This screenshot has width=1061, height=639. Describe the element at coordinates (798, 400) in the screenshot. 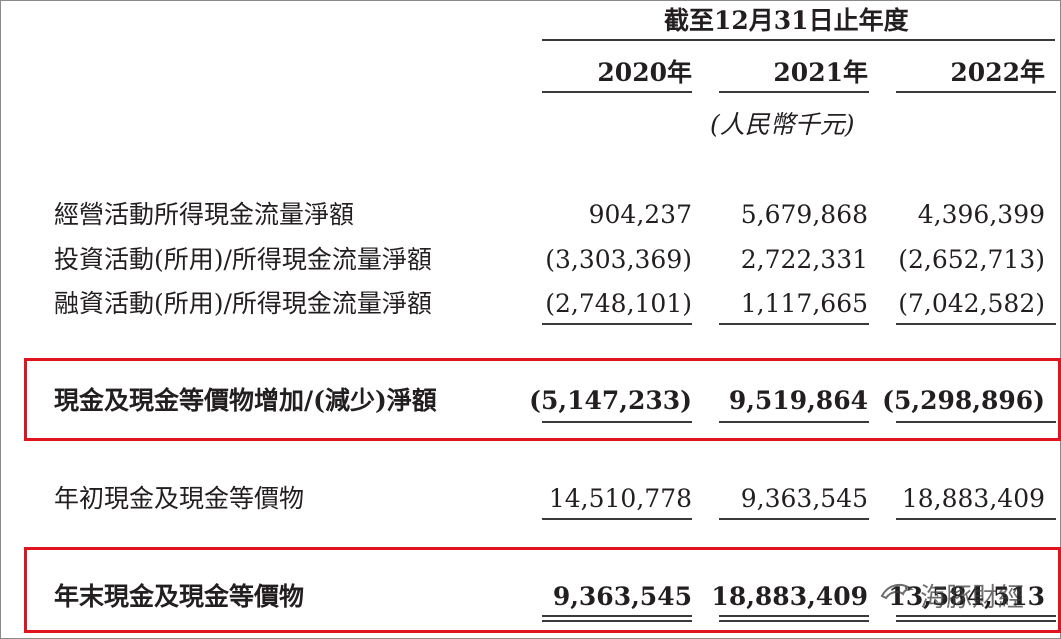

I see `net-change-2021: 9,519,864` at that location.